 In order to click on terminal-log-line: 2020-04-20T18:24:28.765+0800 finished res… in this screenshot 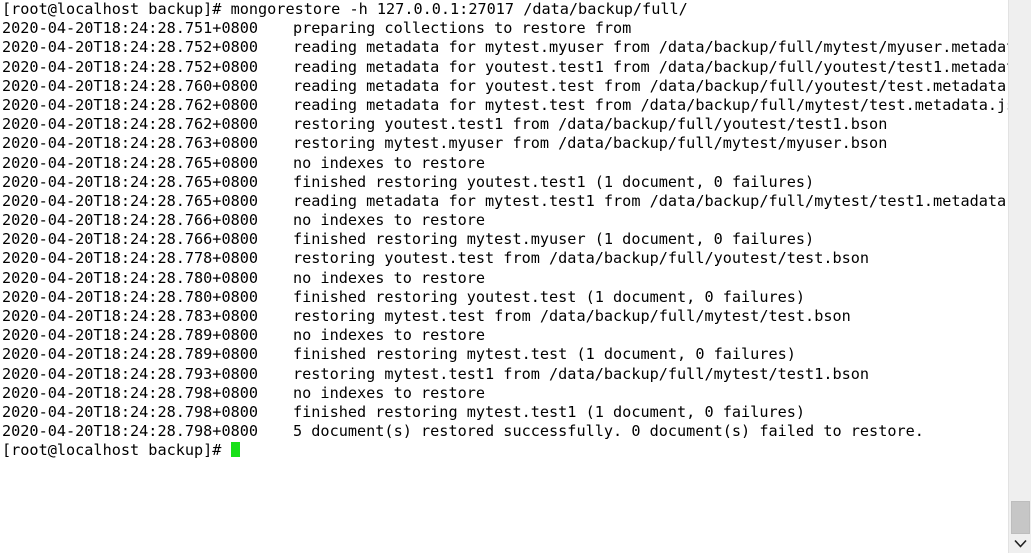, I will do `click(505, 182)`.